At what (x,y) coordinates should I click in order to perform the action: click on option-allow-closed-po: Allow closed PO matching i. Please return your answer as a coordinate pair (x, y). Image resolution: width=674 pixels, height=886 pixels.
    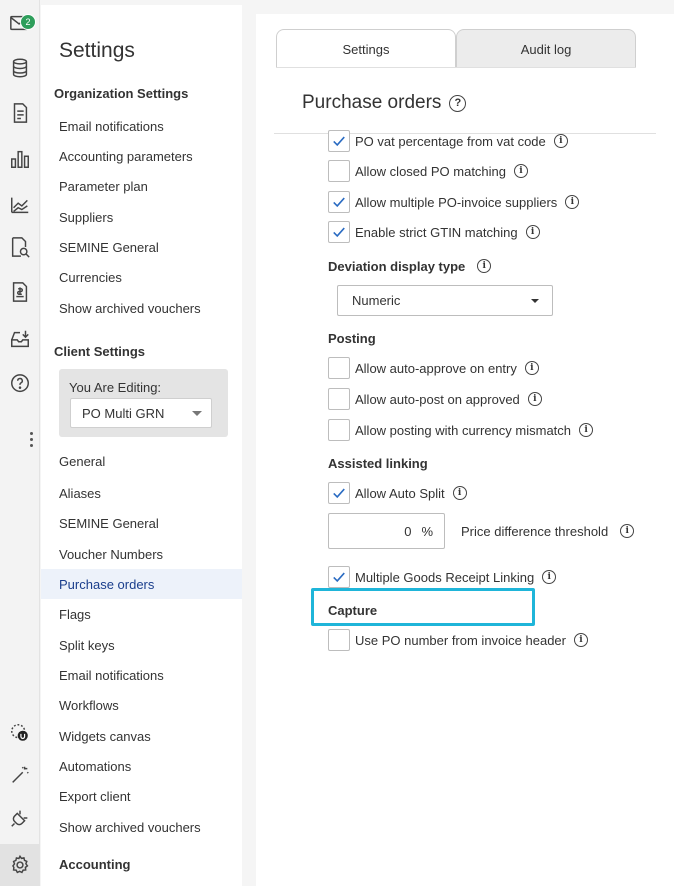
    Looking at the image, I should click on (428, 171).